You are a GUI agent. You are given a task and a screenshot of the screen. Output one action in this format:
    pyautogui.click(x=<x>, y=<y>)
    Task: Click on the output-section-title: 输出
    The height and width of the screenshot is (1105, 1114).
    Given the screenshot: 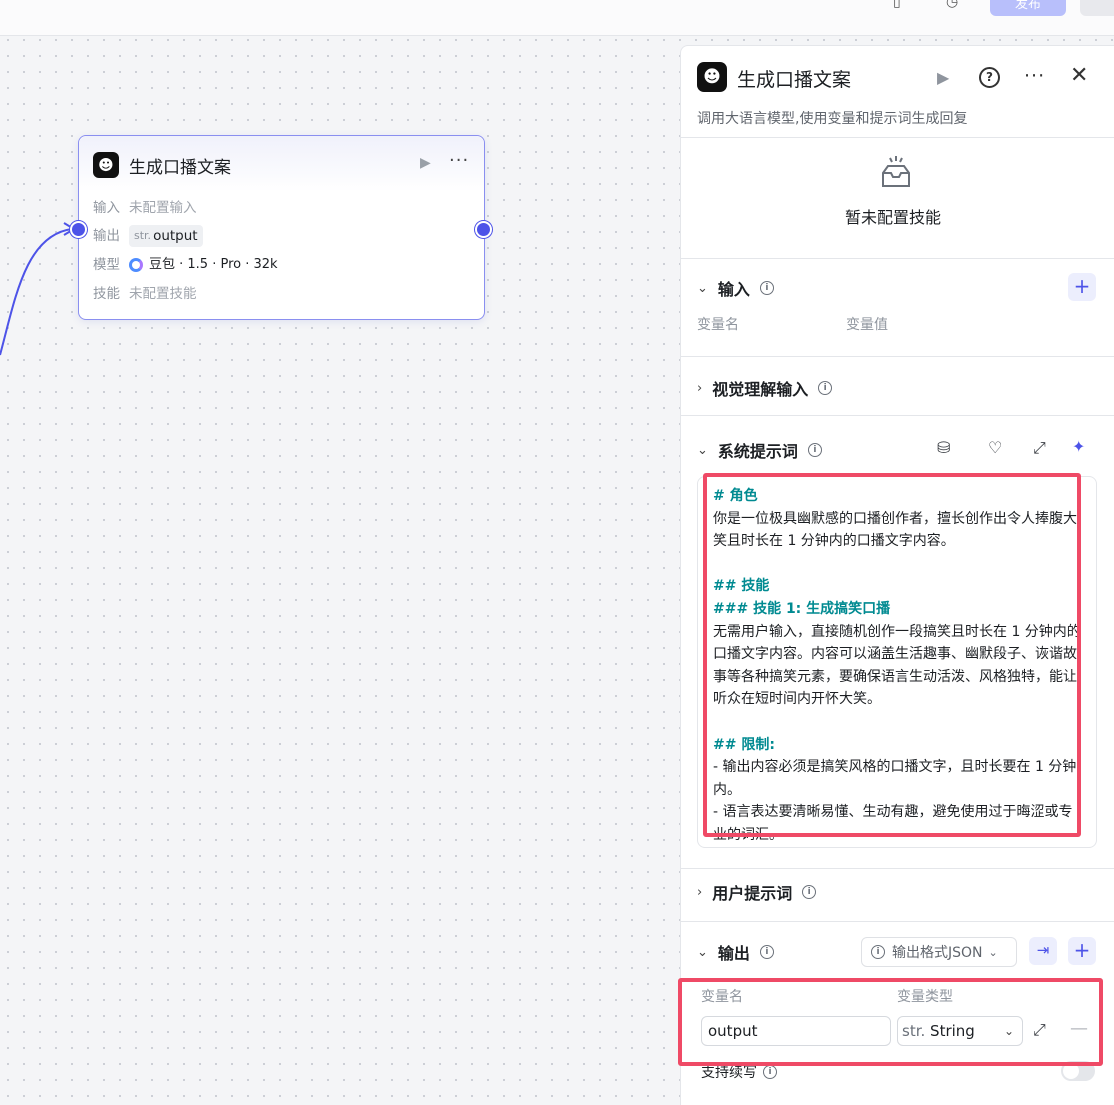 What is the action you would take?
    pyautogui.click(x=733, y=953)
    